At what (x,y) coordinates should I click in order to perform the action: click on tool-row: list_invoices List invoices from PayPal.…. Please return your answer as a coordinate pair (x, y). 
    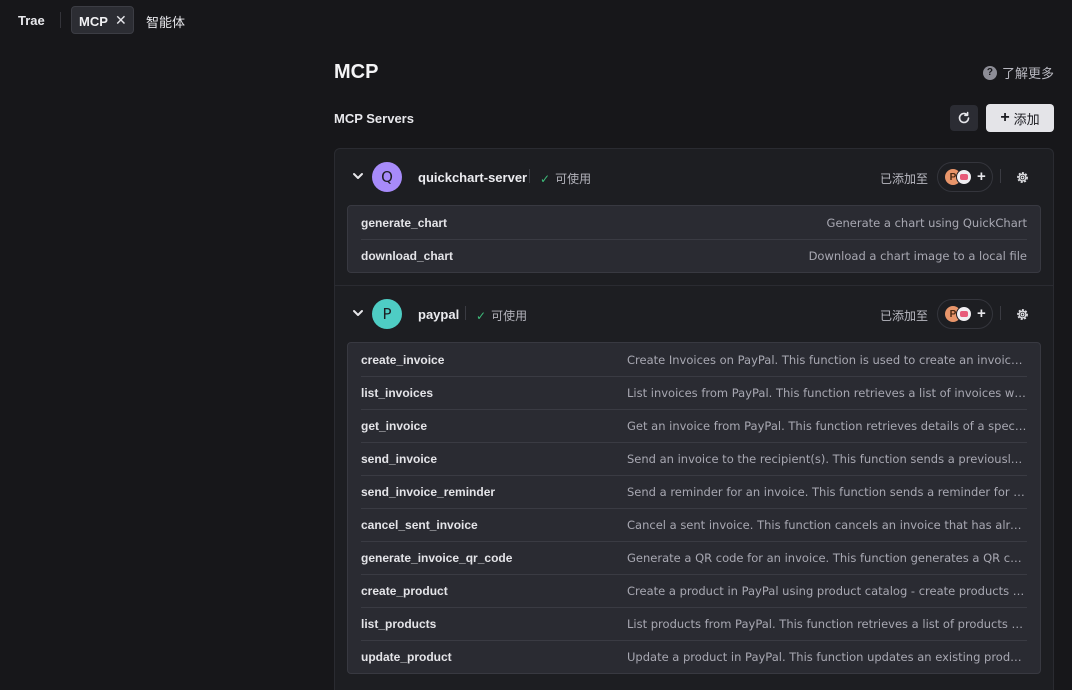
    Looking at the image, I should click on (694, 392).